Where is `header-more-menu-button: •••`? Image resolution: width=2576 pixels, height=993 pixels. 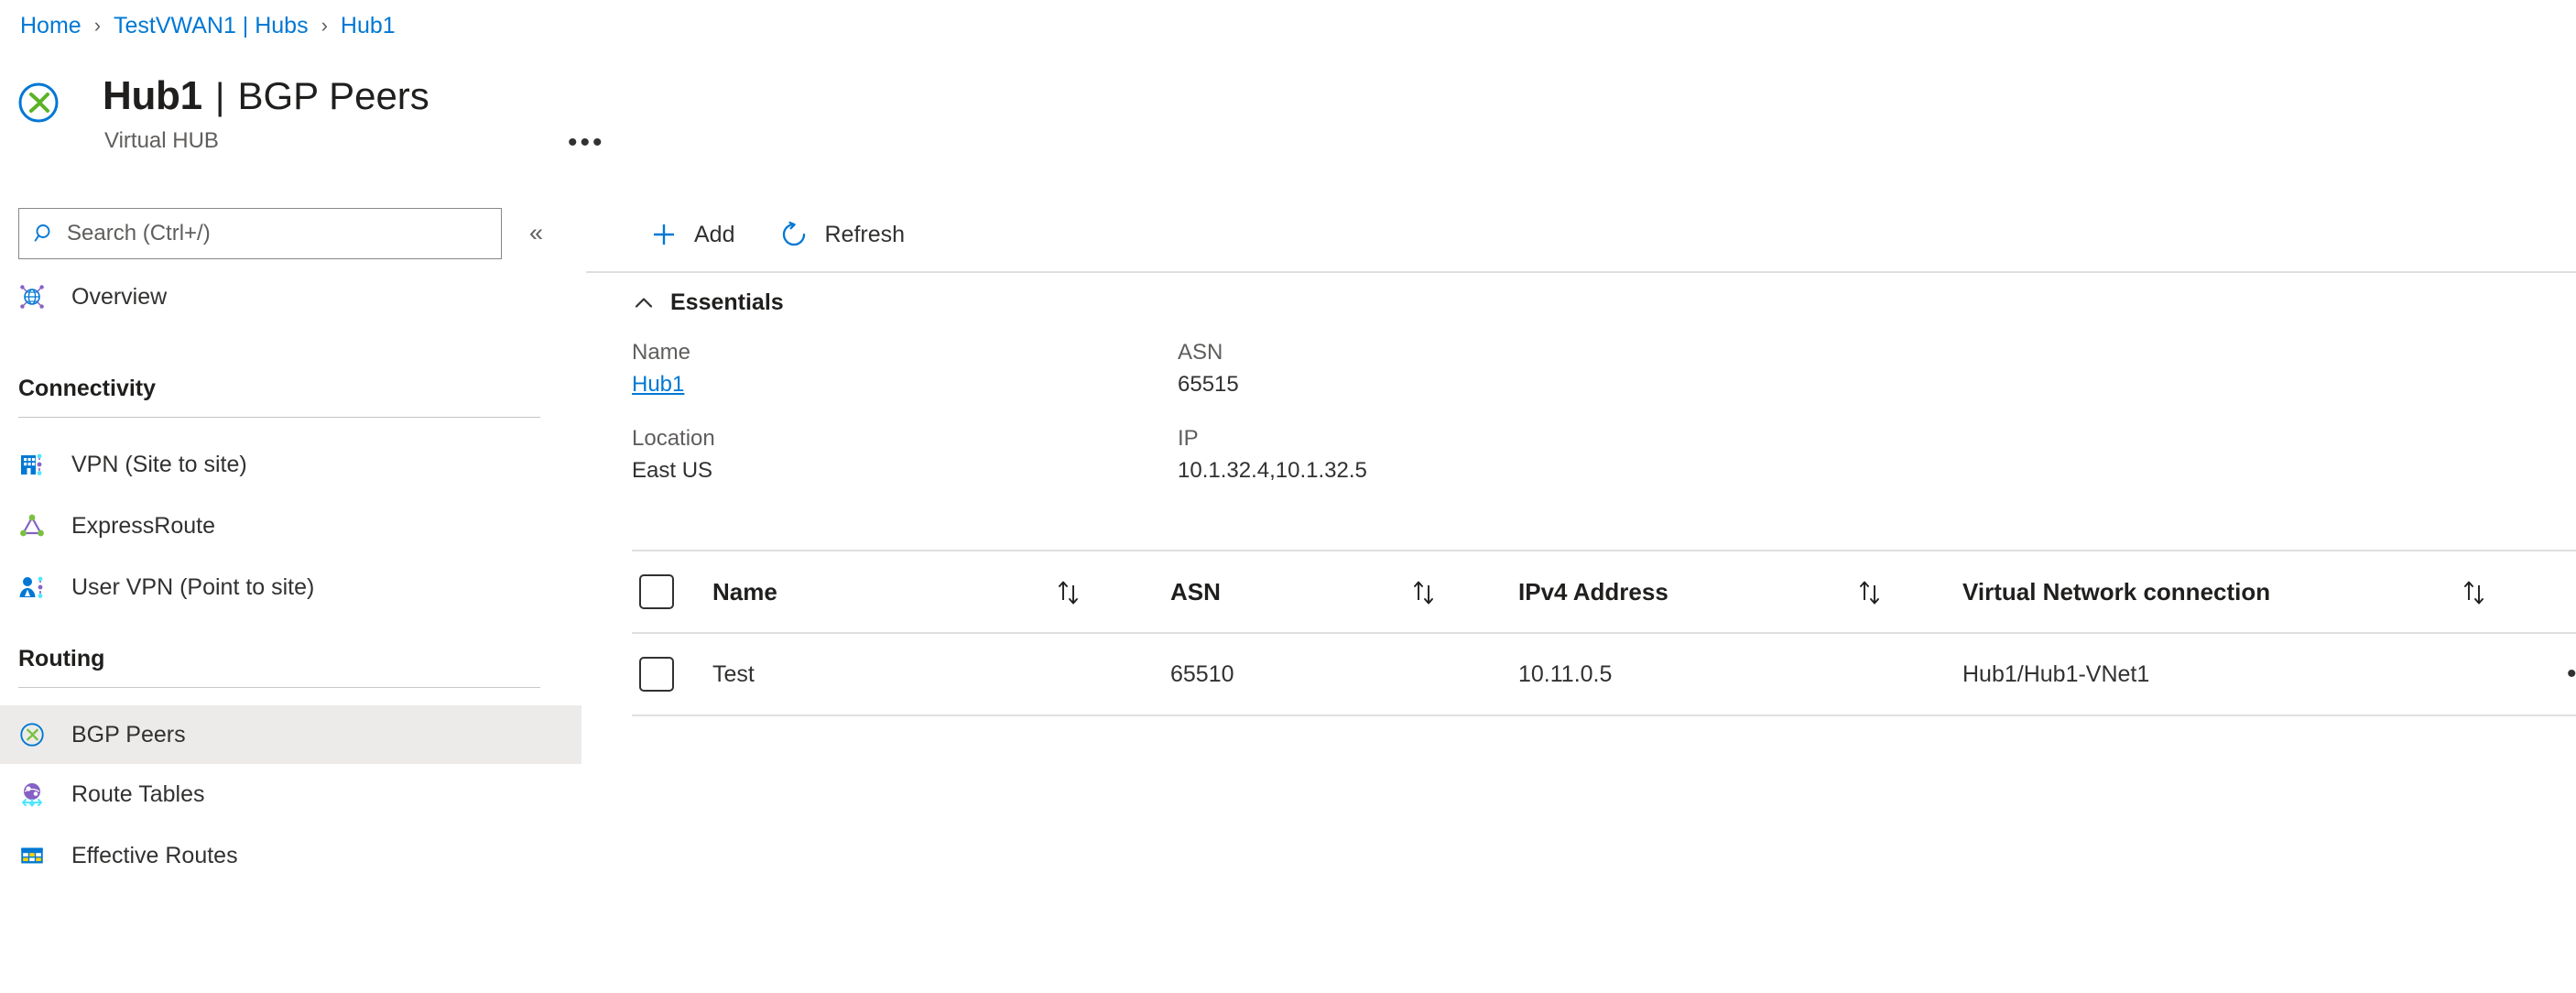 header-more-menu-button: ••• is located at coordinates (586, 143).